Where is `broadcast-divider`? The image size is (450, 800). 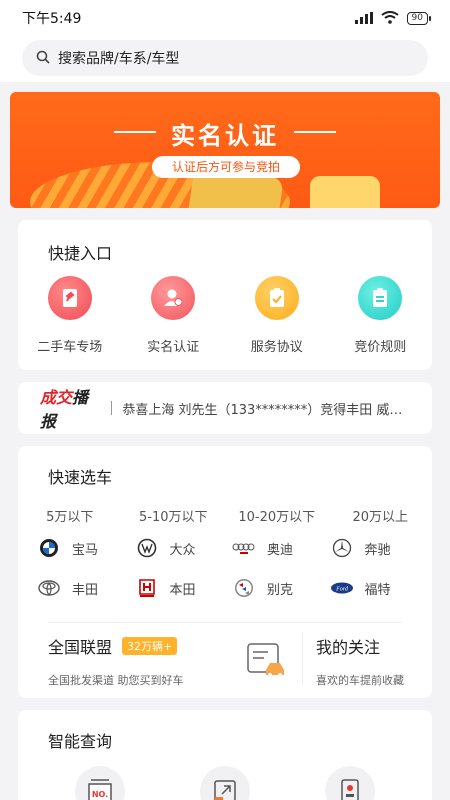 broadcast-divider is located at coordinates (112, 408).